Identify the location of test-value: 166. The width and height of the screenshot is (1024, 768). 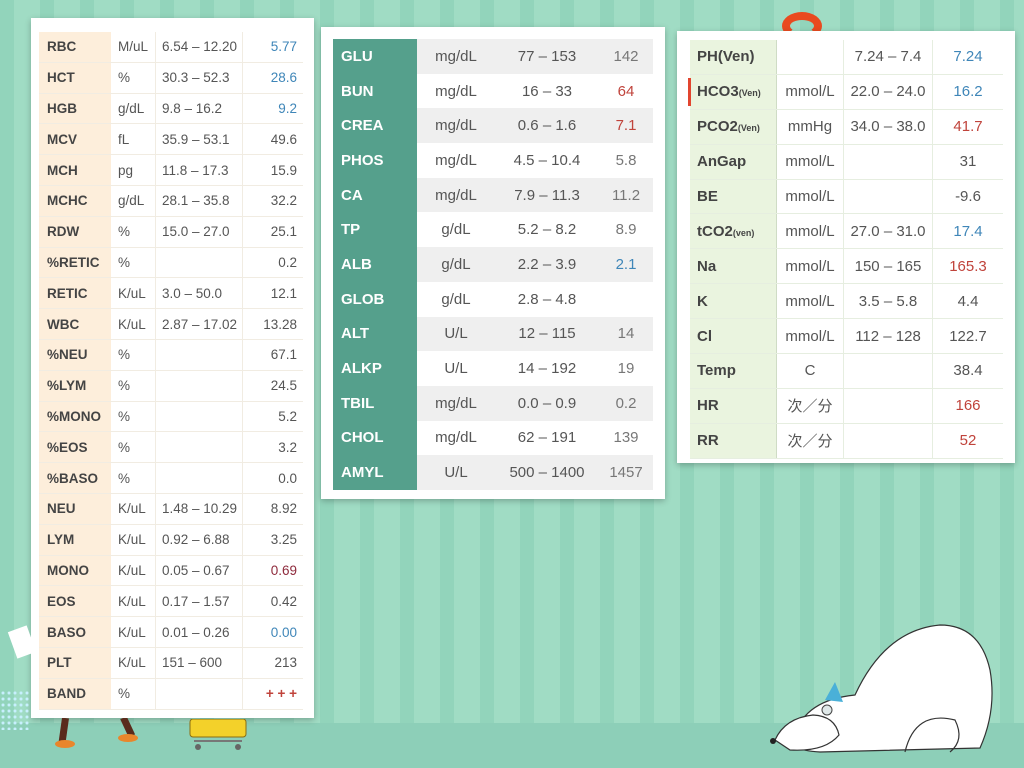
(967, 406).